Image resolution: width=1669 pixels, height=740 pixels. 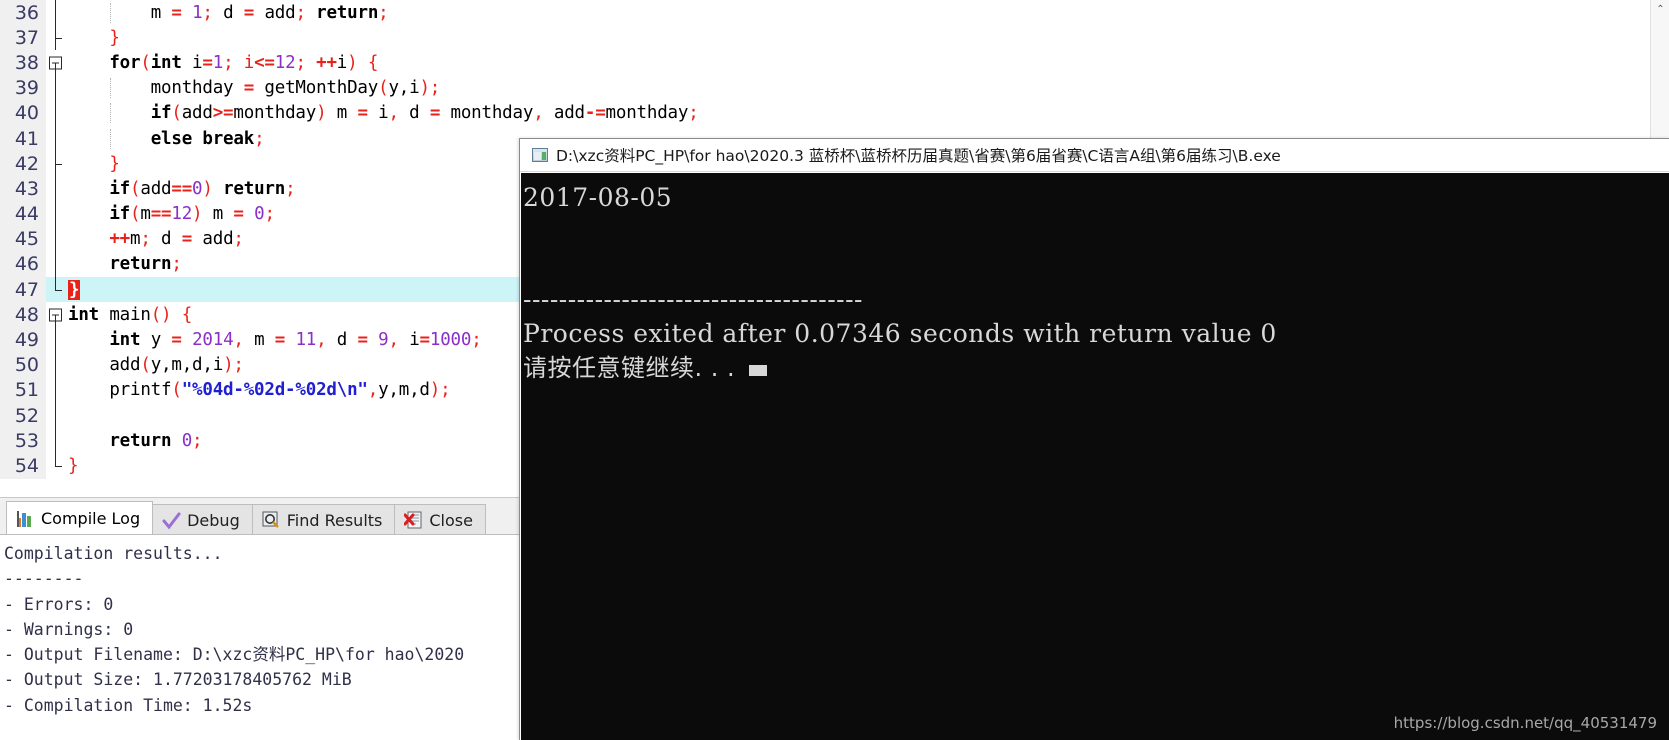 I want to click on code-token: i, so click(x=409, y=340).